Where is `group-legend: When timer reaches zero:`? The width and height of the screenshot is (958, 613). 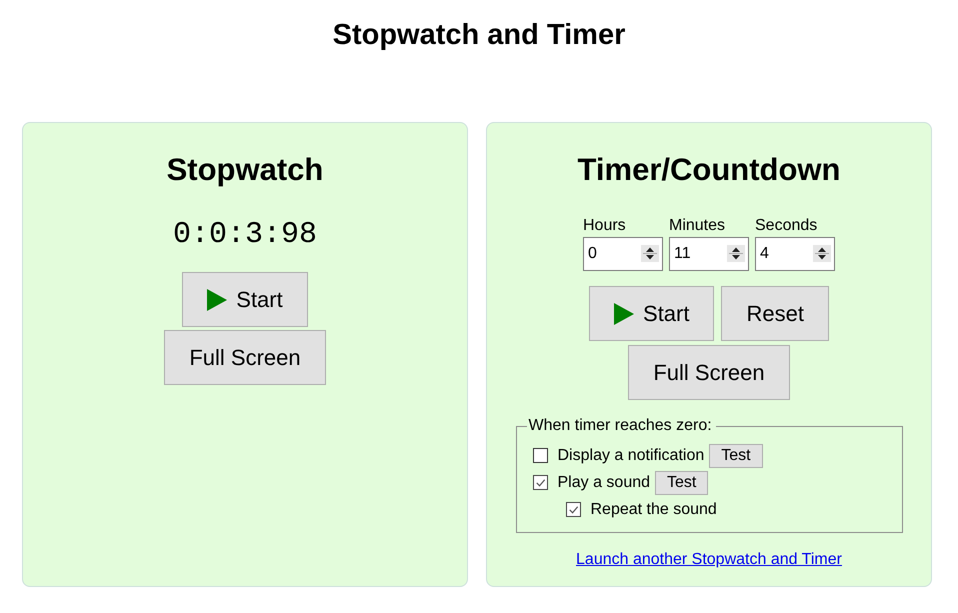
group-legend: When timer reaches zero: is located at coordinates (621, 426).